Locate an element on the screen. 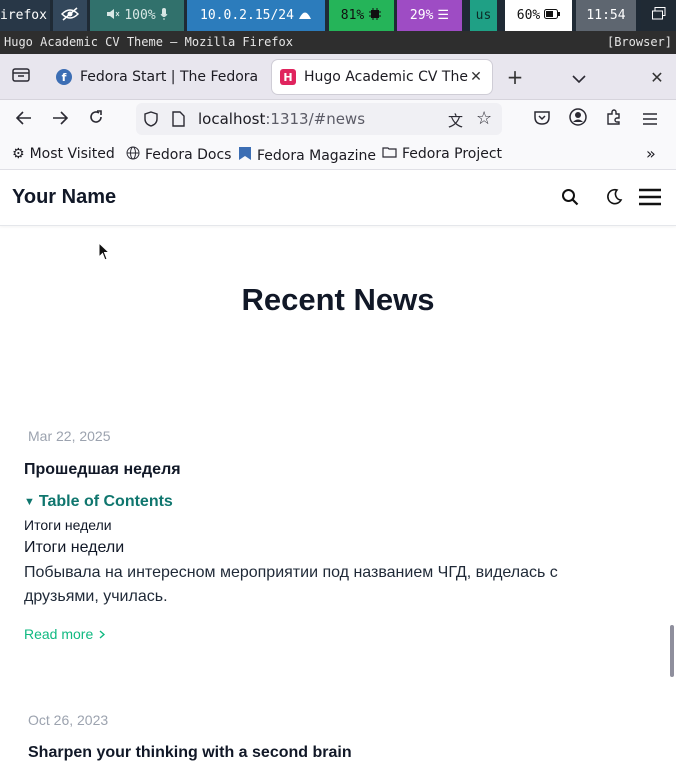 This screenshot has width=676, height=768. bookmark-most-visited: ⚙ Most Visited is located at coordinates (63, 154).